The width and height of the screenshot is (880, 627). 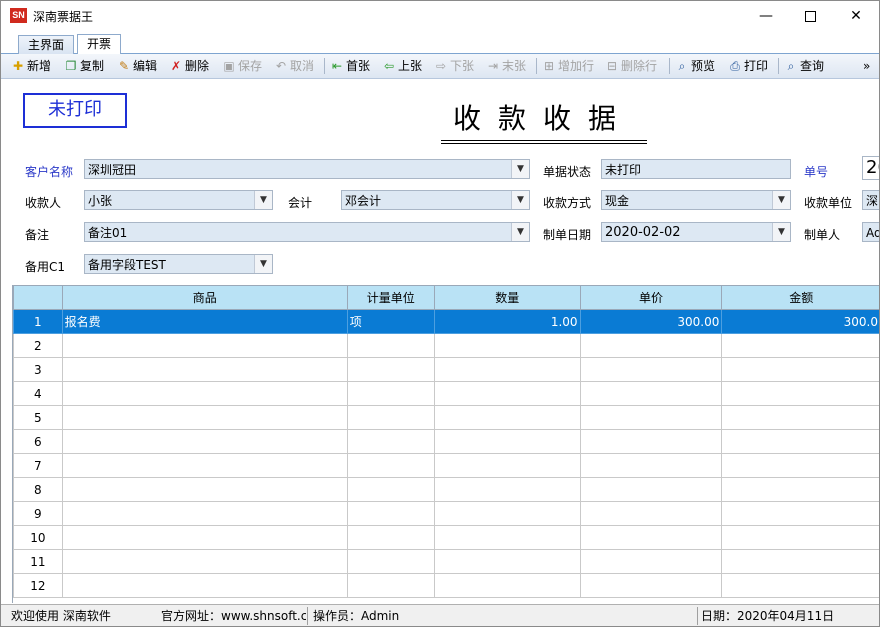 What do you see at coordinates (446, 369) in the screenshot?
I see `table-row: 3` at bounding box center [446, 369].